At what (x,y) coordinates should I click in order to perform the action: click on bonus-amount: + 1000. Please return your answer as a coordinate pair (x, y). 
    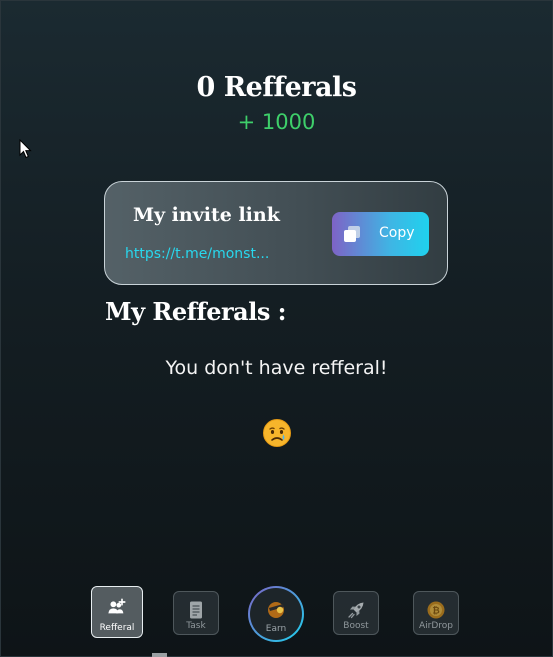
    Looking at the image, I should click on (276, 122).